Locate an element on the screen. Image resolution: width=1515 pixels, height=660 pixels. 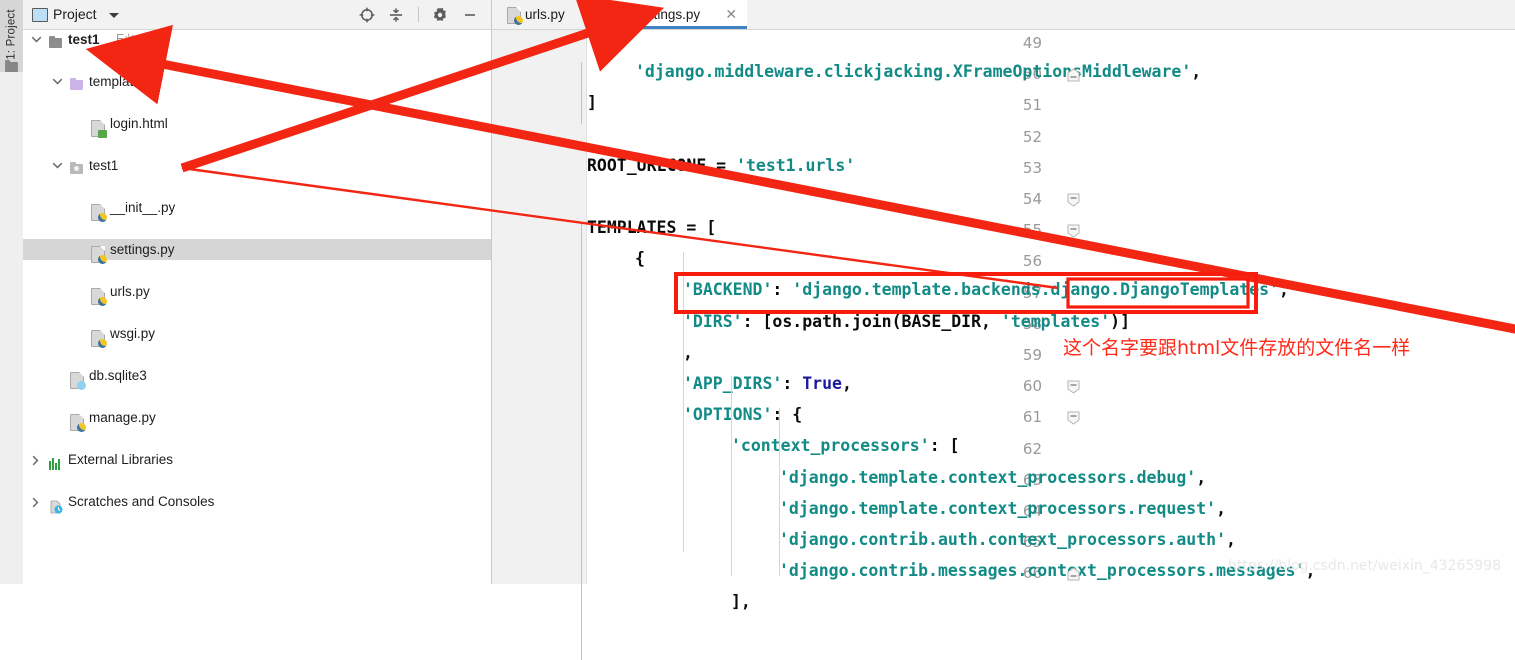
annotation-note-text: 这个名字要跟html文件存放的文件名一样 is located at coordinates (1237, 348).